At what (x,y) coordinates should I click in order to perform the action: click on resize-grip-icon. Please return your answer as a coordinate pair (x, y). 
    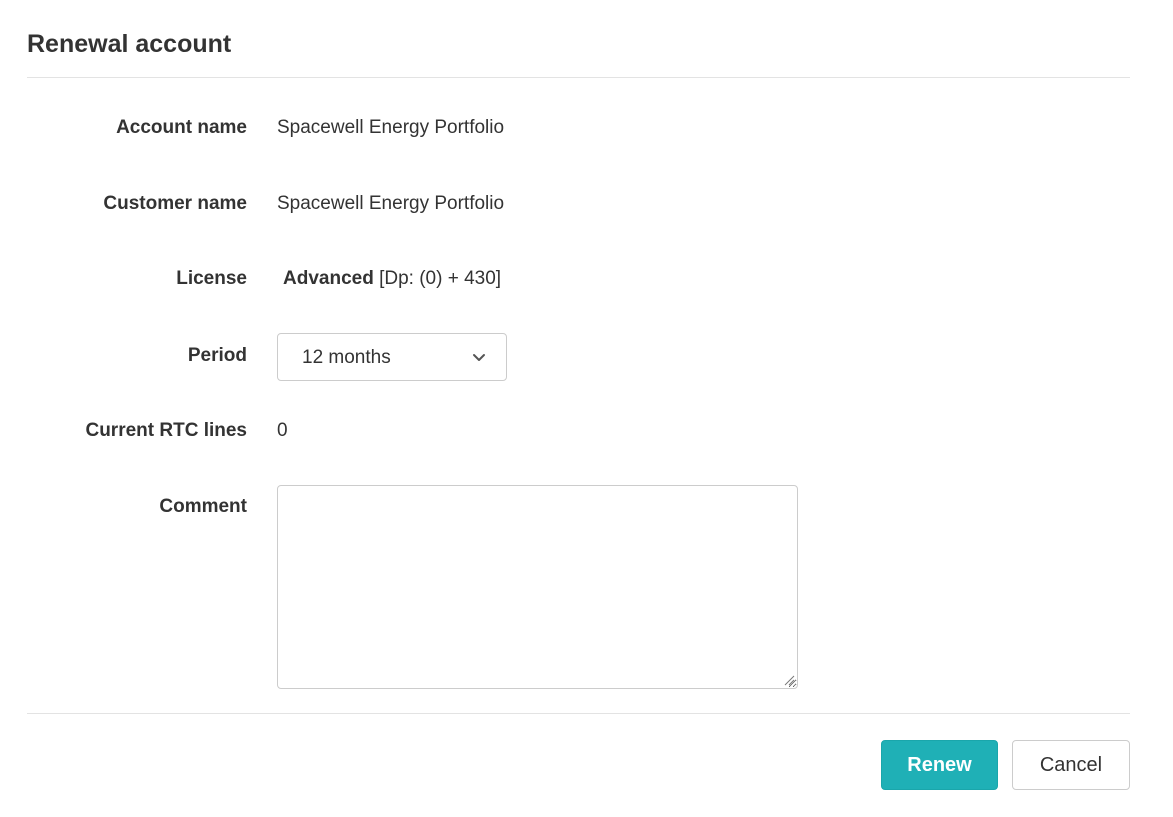
    Looking at the image, I should click on (789, 680).